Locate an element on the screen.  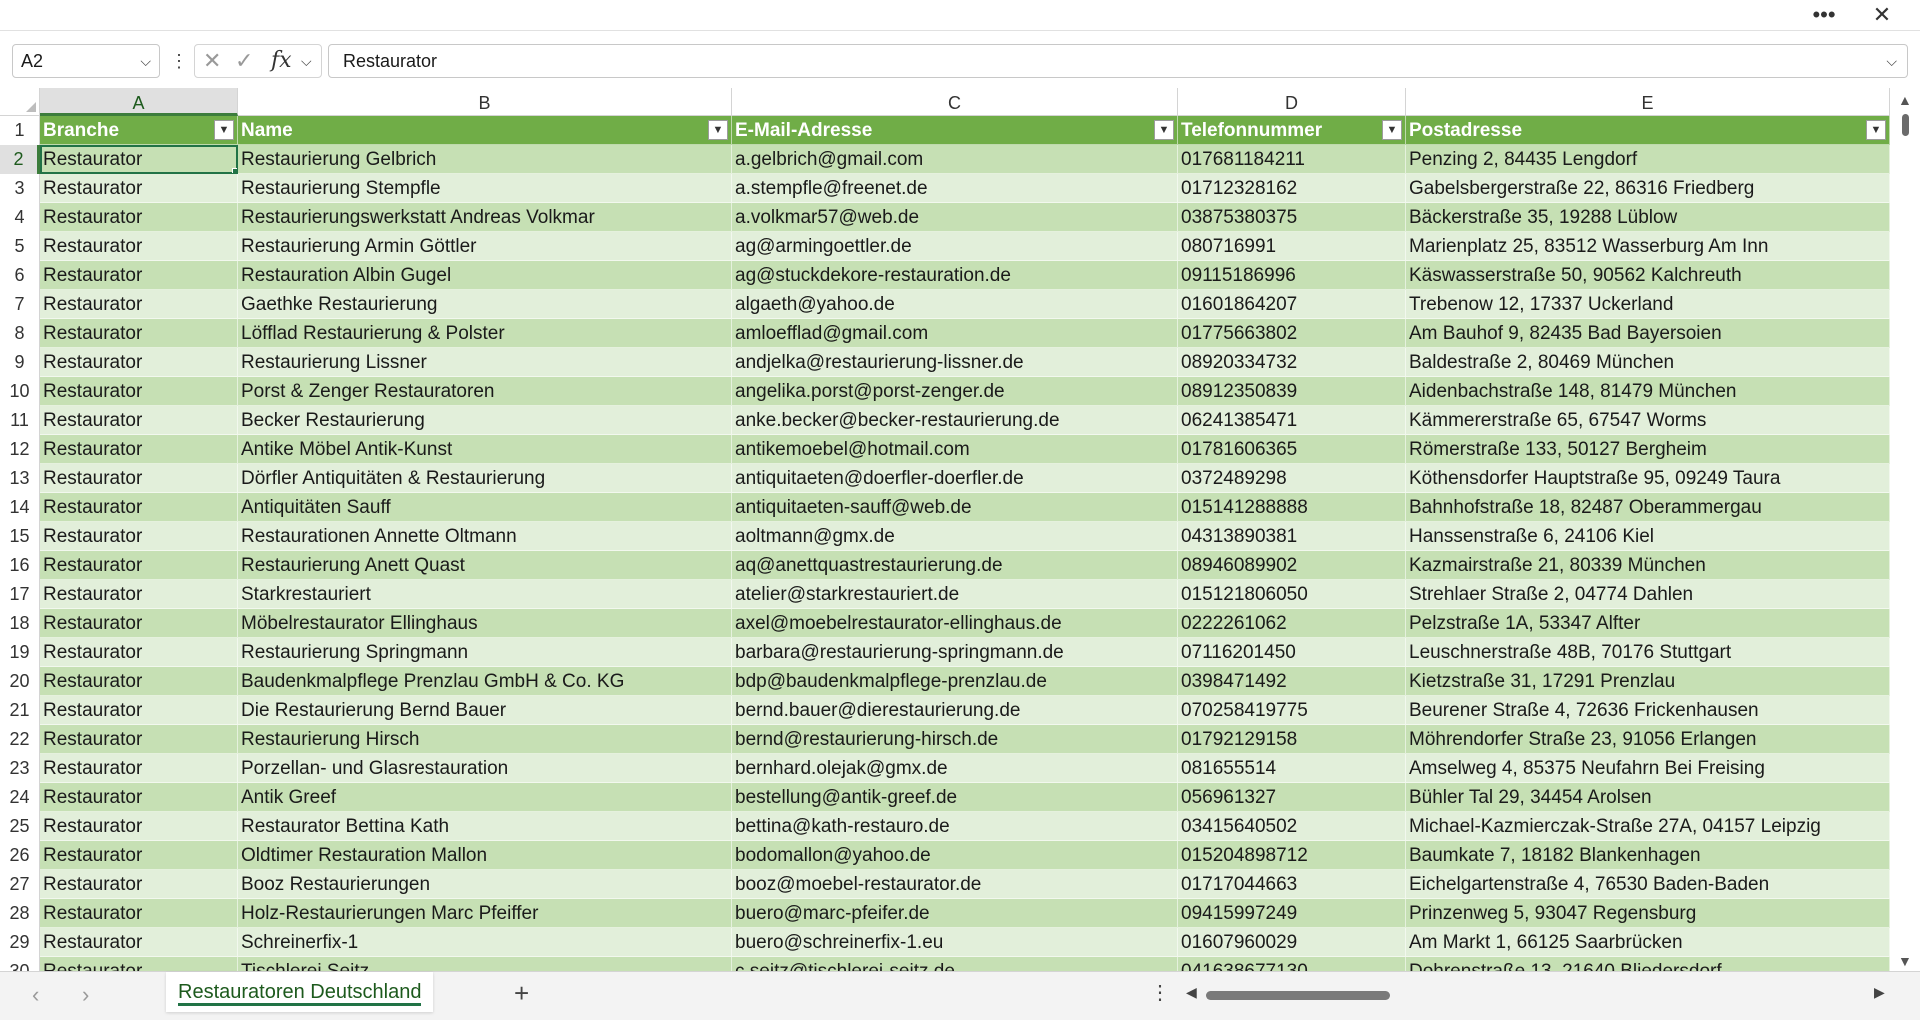
table-cell: Dohrenstraße 13, 21640 Bliedersdorf is located at coordinates (1648, 964).